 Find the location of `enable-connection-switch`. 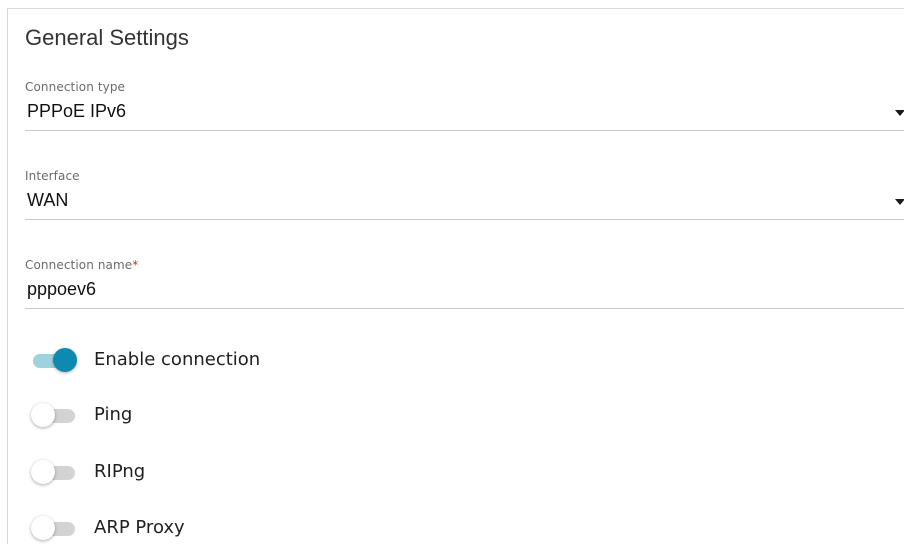

enable-connection-switch is located at coordinates (55, 360).